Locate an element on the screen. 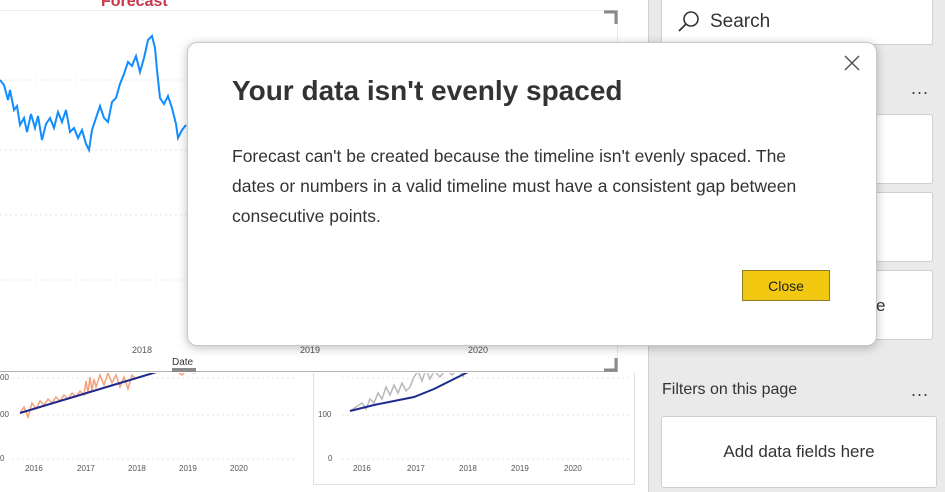  series-actual is located at coordinates (407, 392).